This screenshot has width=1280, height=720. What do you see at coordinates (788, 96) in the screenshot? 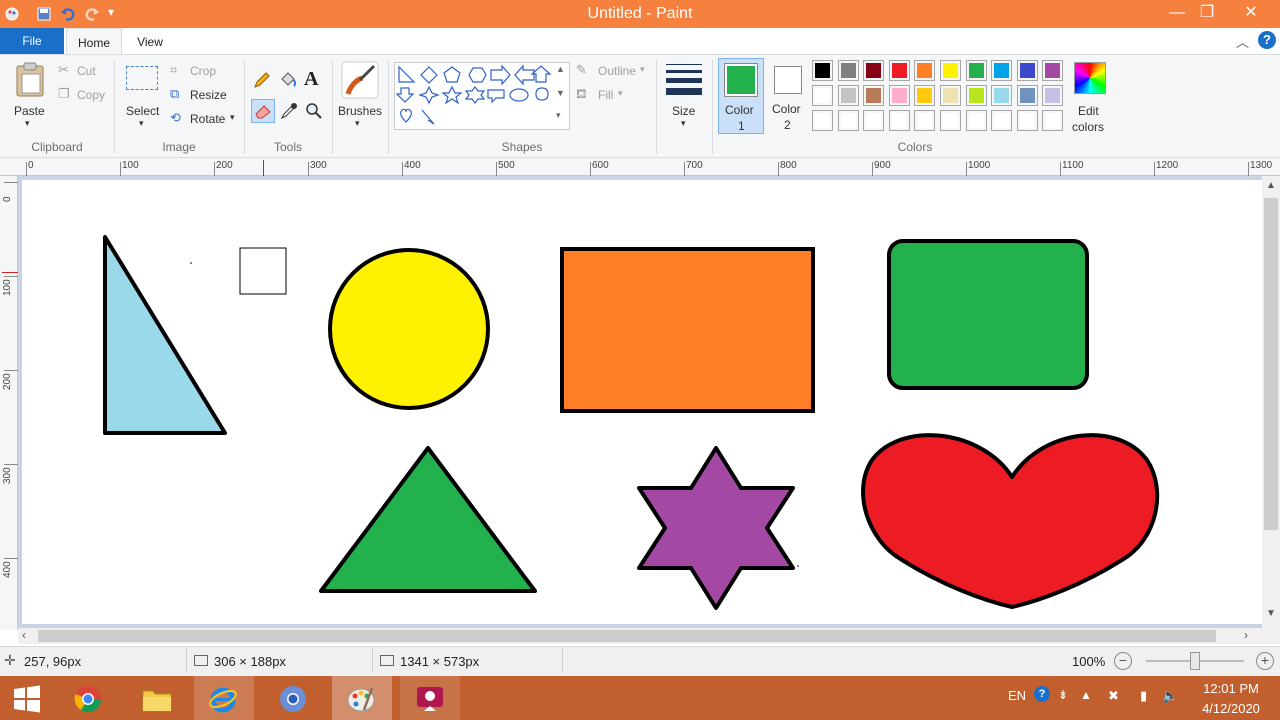
I see `color2-button: Color 2` at bounding box center [788, 96].